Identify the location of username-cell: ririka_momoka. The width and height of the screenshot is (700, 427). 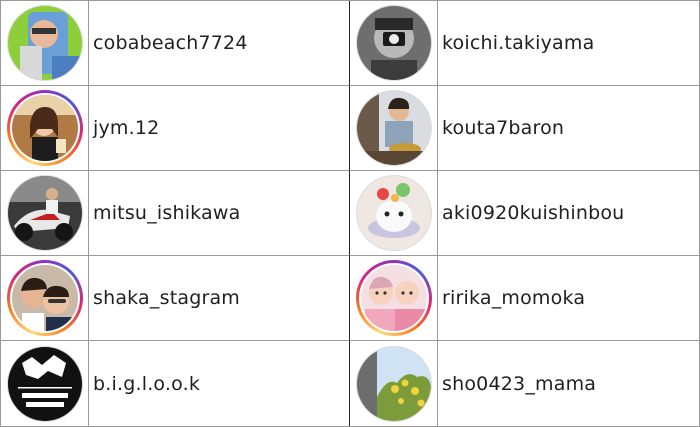
(568, 298).